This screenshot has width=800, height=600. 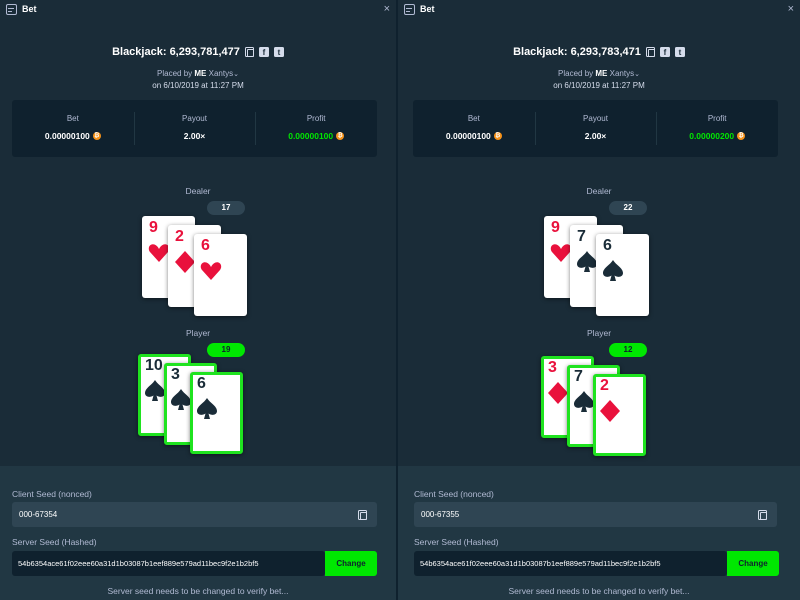 I want to click on dealer-total-badge: 22, so click(x=628, y=208).